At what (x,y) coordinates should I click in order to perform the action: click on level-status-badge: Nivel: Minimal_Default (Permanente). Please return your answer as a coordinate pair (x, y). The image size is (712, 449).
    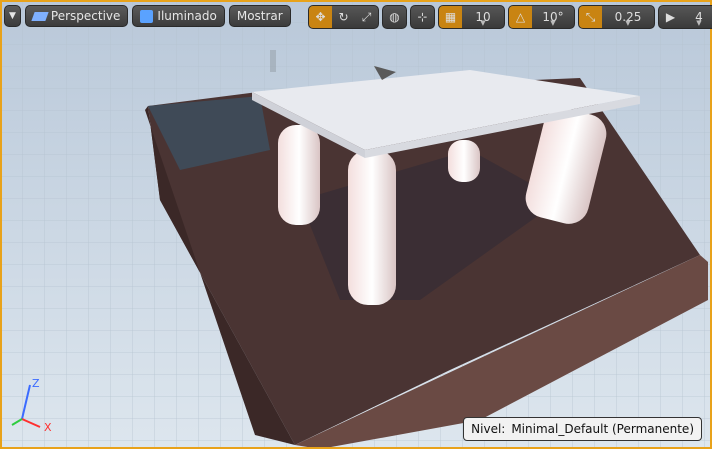
    Looking at the image, I should click on (582, 429).